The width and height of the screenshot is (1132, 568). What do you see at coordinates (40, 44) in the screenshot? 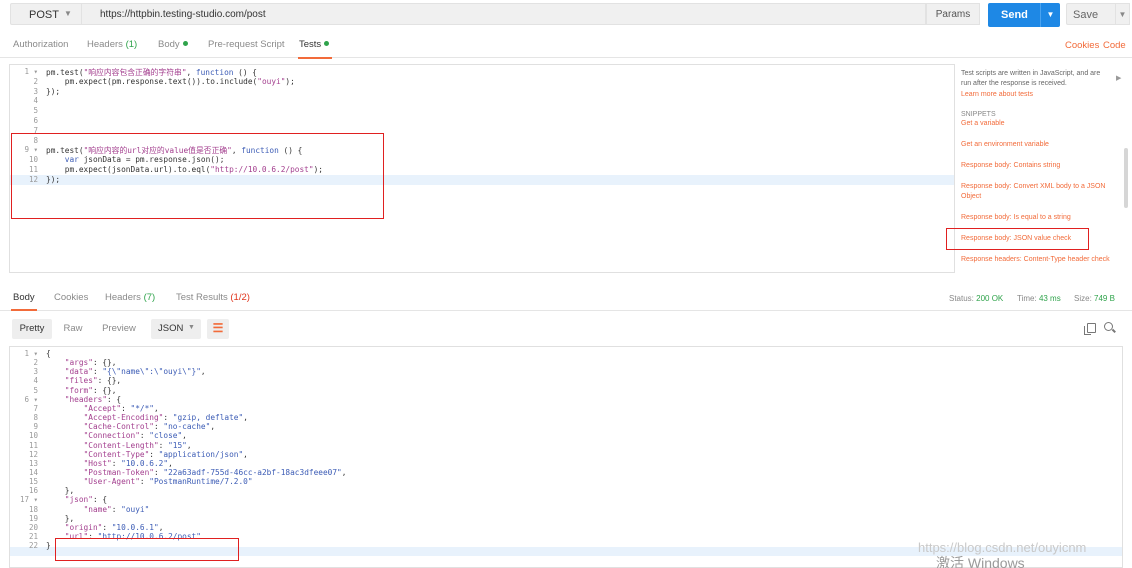
I see `tab-authorization: Authorization` at bounding box center [40, 44].